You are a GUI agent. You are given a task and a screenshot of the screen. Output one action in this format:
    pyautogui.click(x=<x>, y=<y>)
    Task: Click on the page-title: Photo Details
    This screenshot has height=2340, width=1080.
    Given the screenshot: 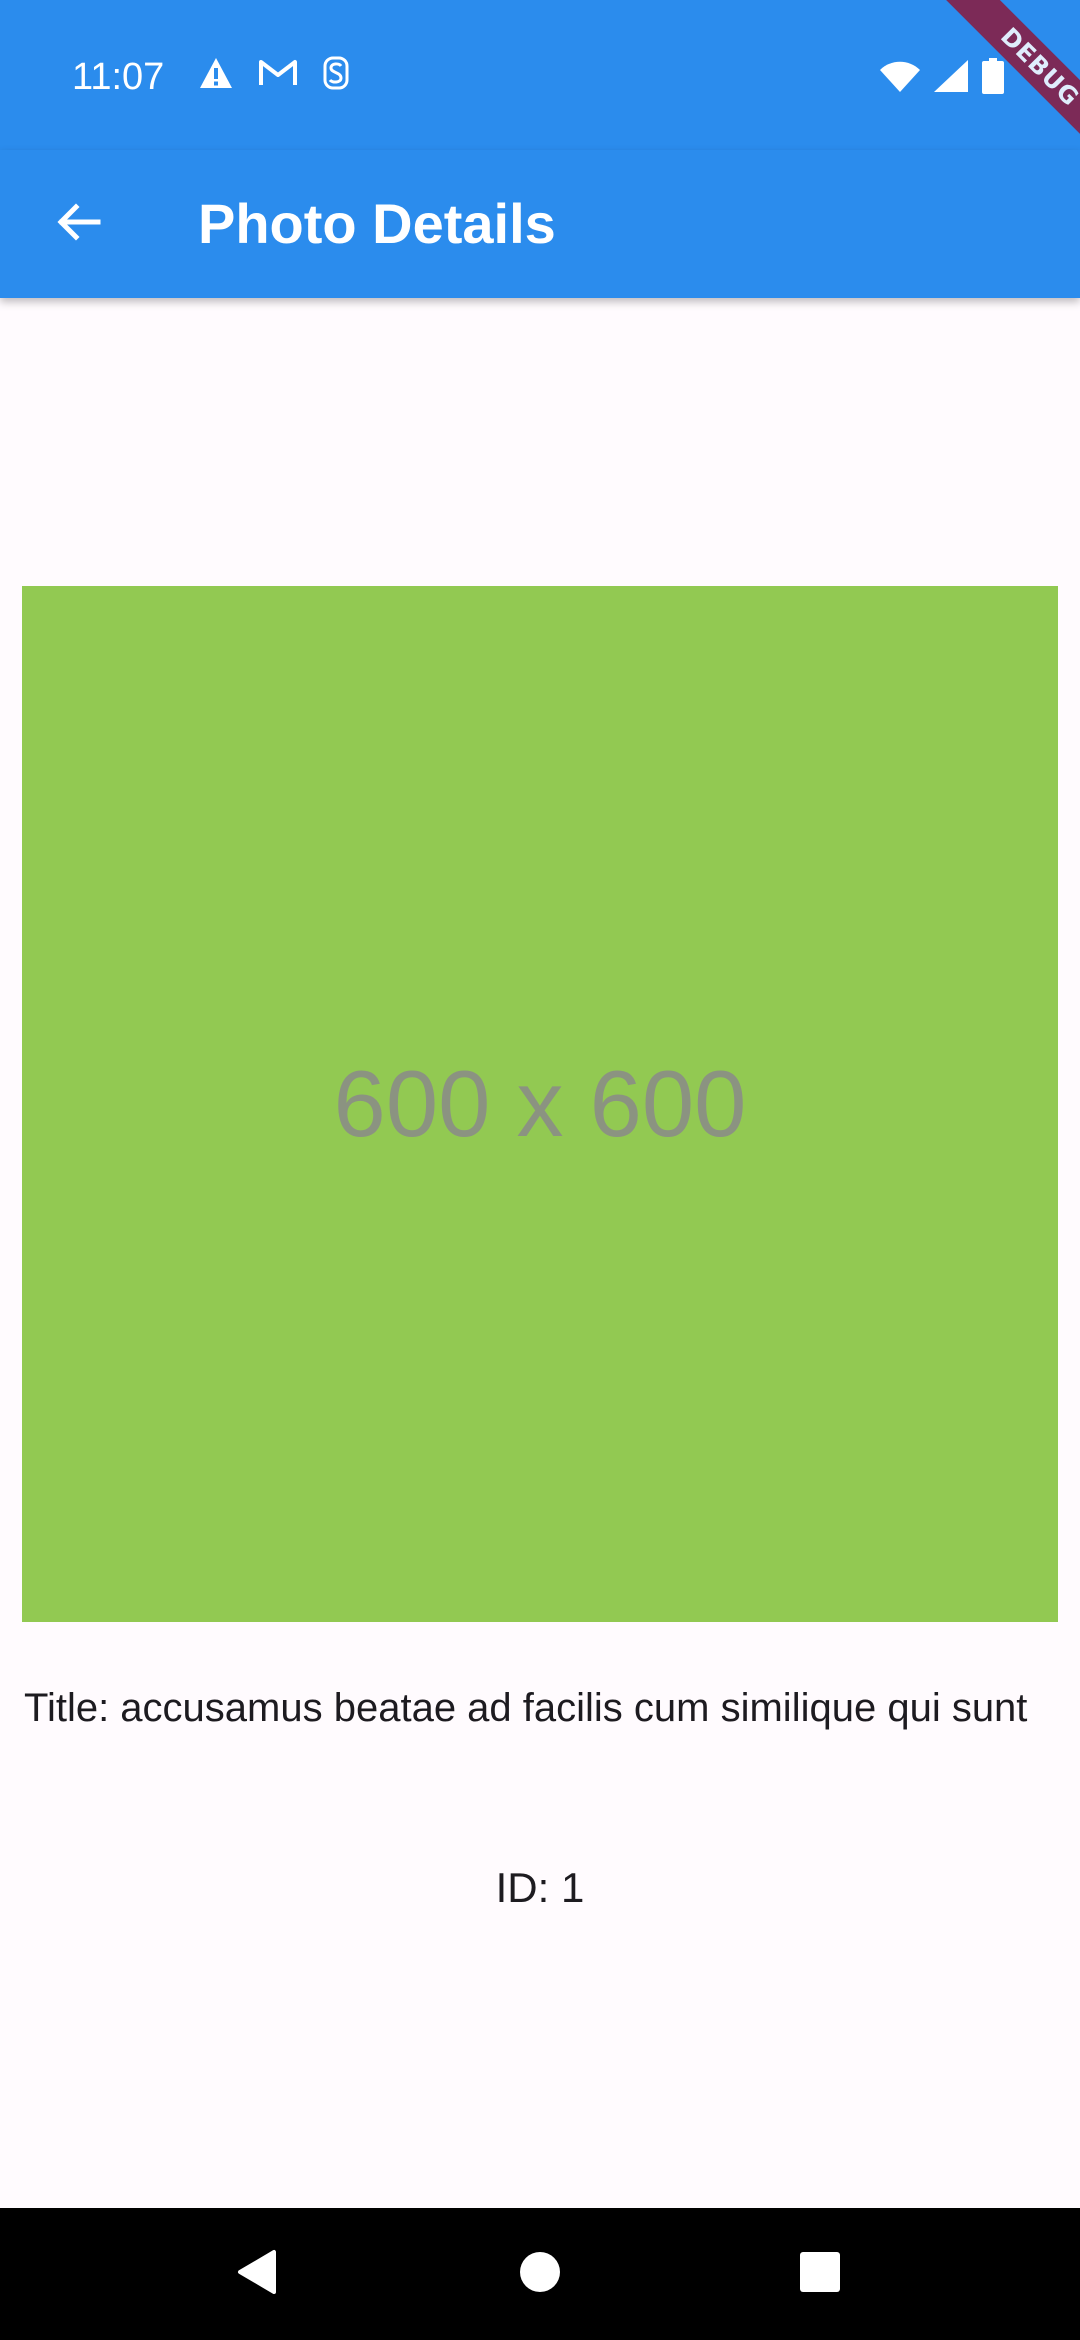 What is the action you would take?
    pyautogui.click(x=377, y=223)
    